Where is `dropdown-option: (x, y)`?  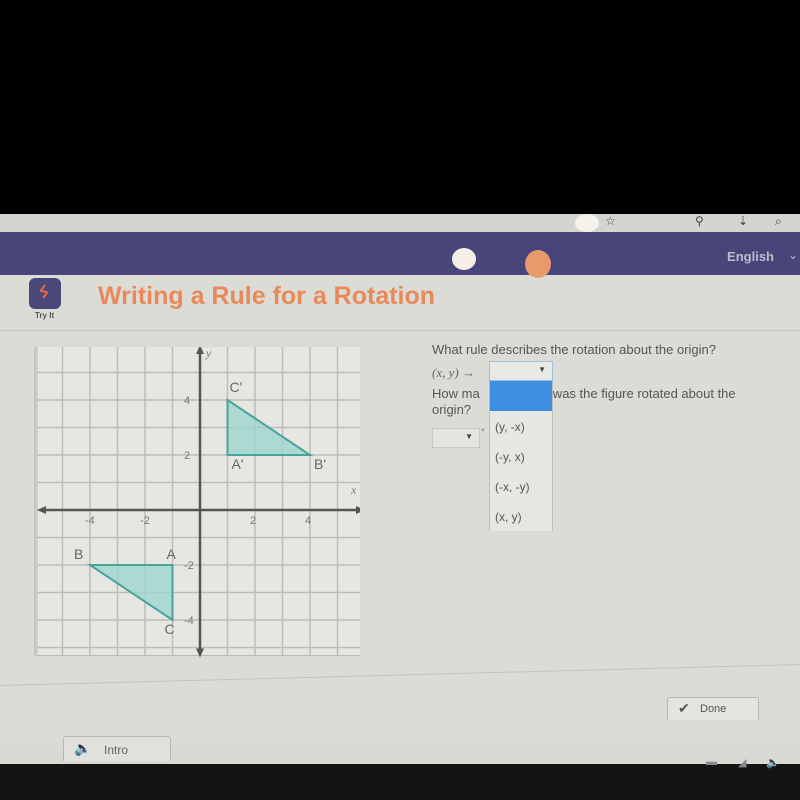
dropdown-option: (x, y) is located at coordinates (508, 517).